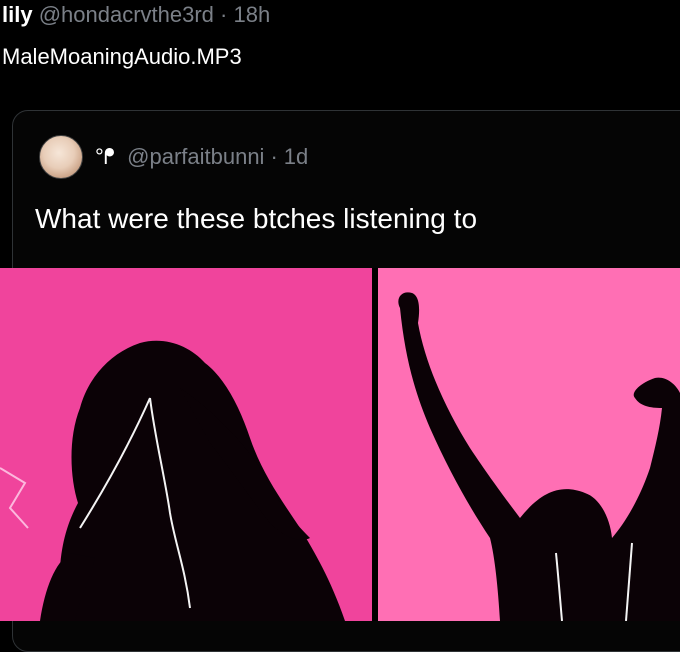 Image resolution: width=680 pixels, height=652 pixels. I want to click on avatar, so click(61, 157).